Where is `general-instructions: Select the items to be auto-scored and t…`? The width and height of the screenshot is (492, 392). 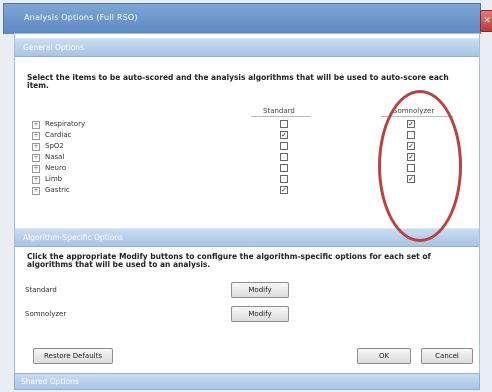 general-instructions: Select the items to be auto-scored and t… is located at coordinates (238, 81).